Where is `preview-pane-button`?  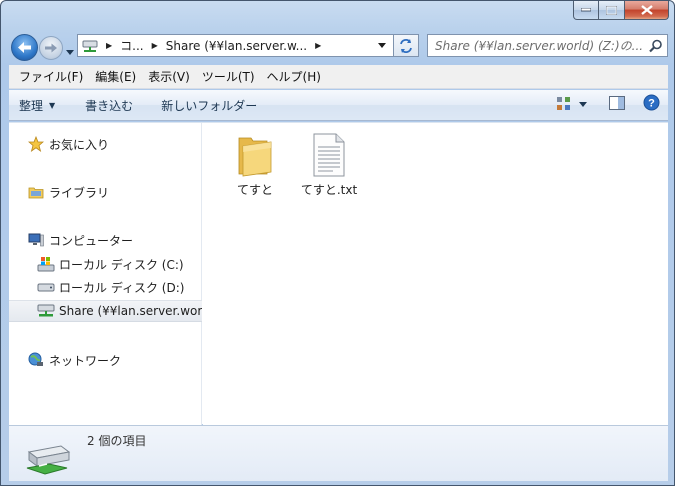
preview-pane-button is located at coordinates (617, 104).